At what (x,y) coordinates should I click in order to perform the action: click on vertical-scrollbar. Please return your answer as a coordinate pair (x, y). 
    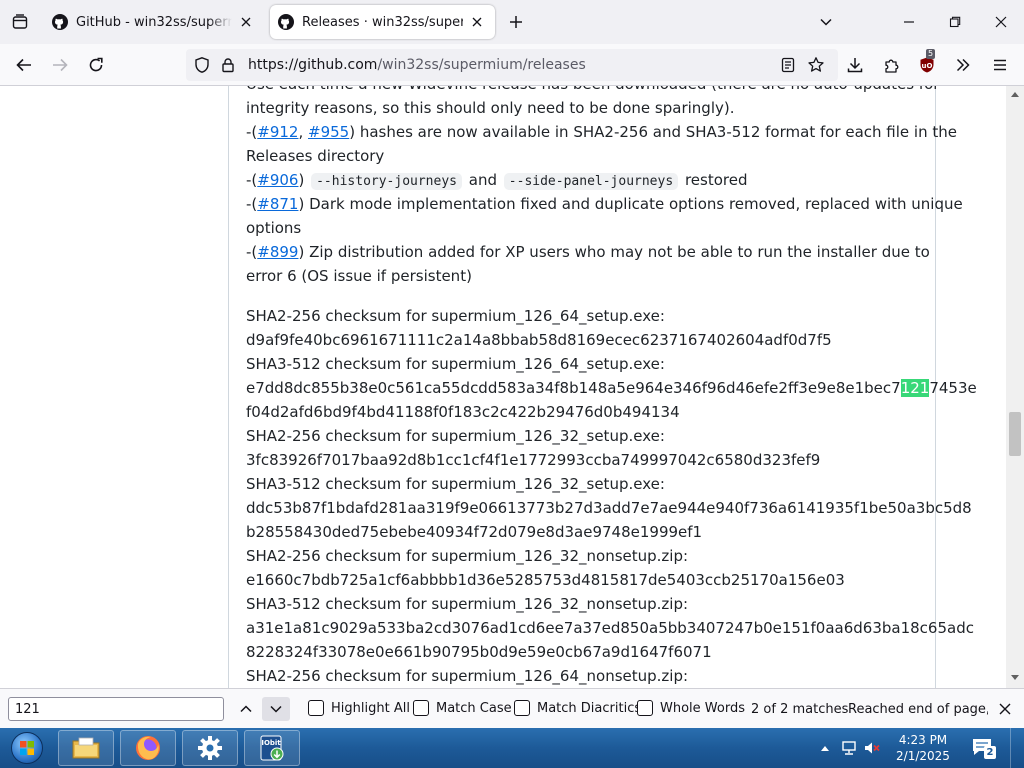
    Looking at the image, I should click on (1015, 387).